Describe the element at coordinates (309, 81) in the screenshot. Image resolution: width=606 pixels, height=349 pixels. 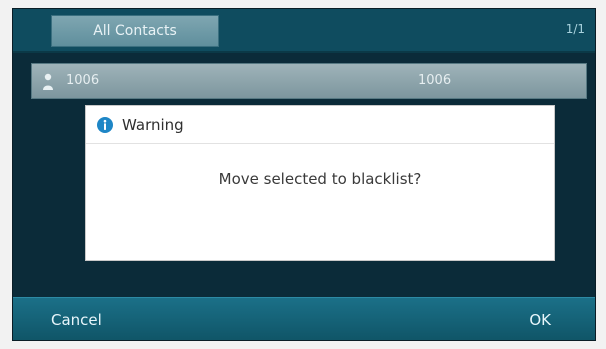
I see `contact-row: 1006 1006` at that location.